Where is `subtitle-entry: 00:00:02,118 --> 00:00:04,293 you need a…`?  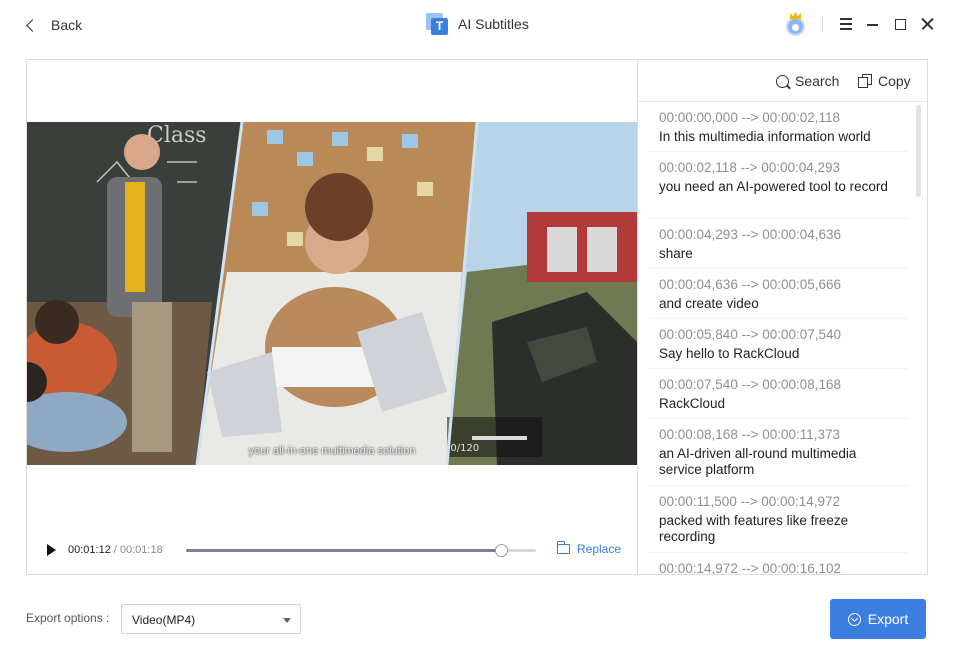
subtitle-entry: 00:00:02,118 --> 00:00:04,293 you need a… is located at coordinates (779, 185).